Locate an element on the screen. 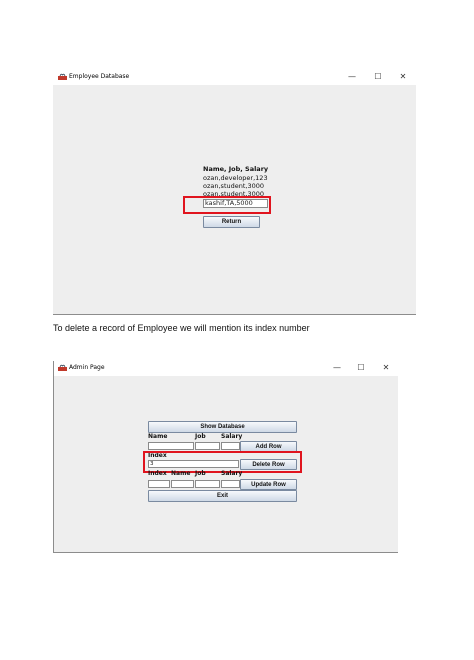 The image size is (474, 660). salary-label: Salary is located at coordinates (232, 436).